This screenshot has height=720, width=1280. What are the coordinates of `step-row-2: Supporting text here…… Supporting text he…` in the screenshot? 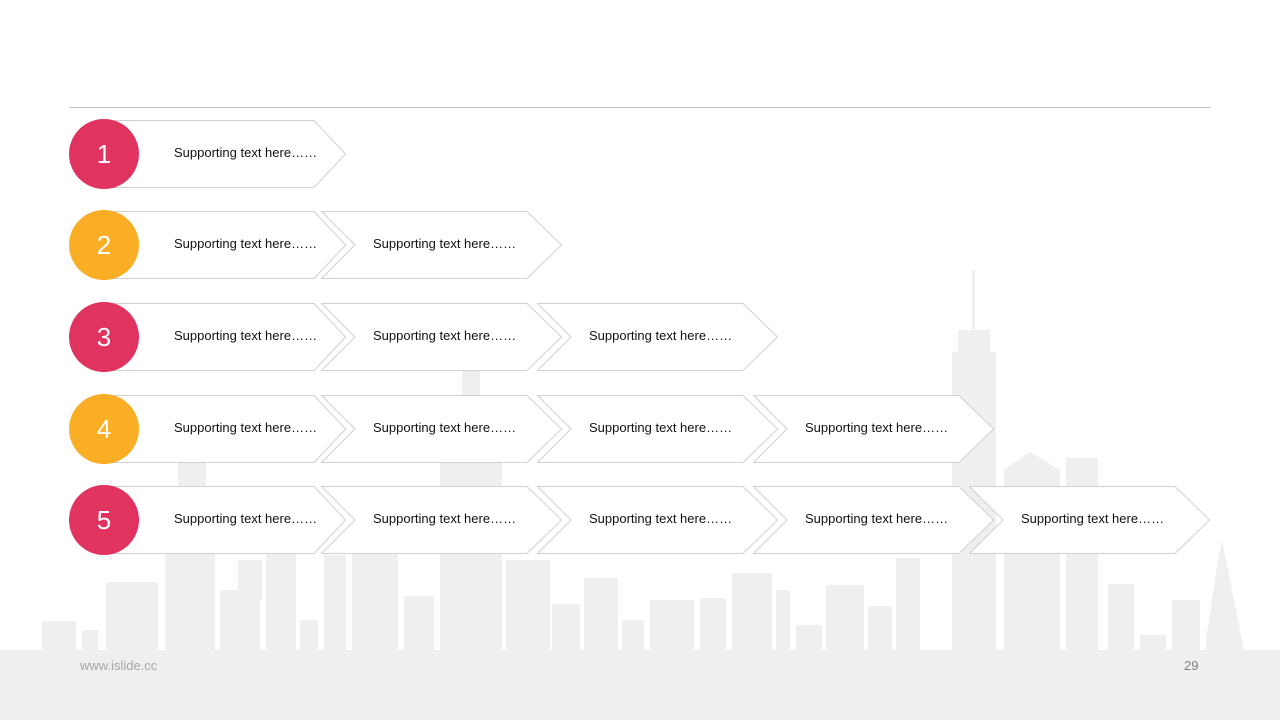 It's located at (644, 245).